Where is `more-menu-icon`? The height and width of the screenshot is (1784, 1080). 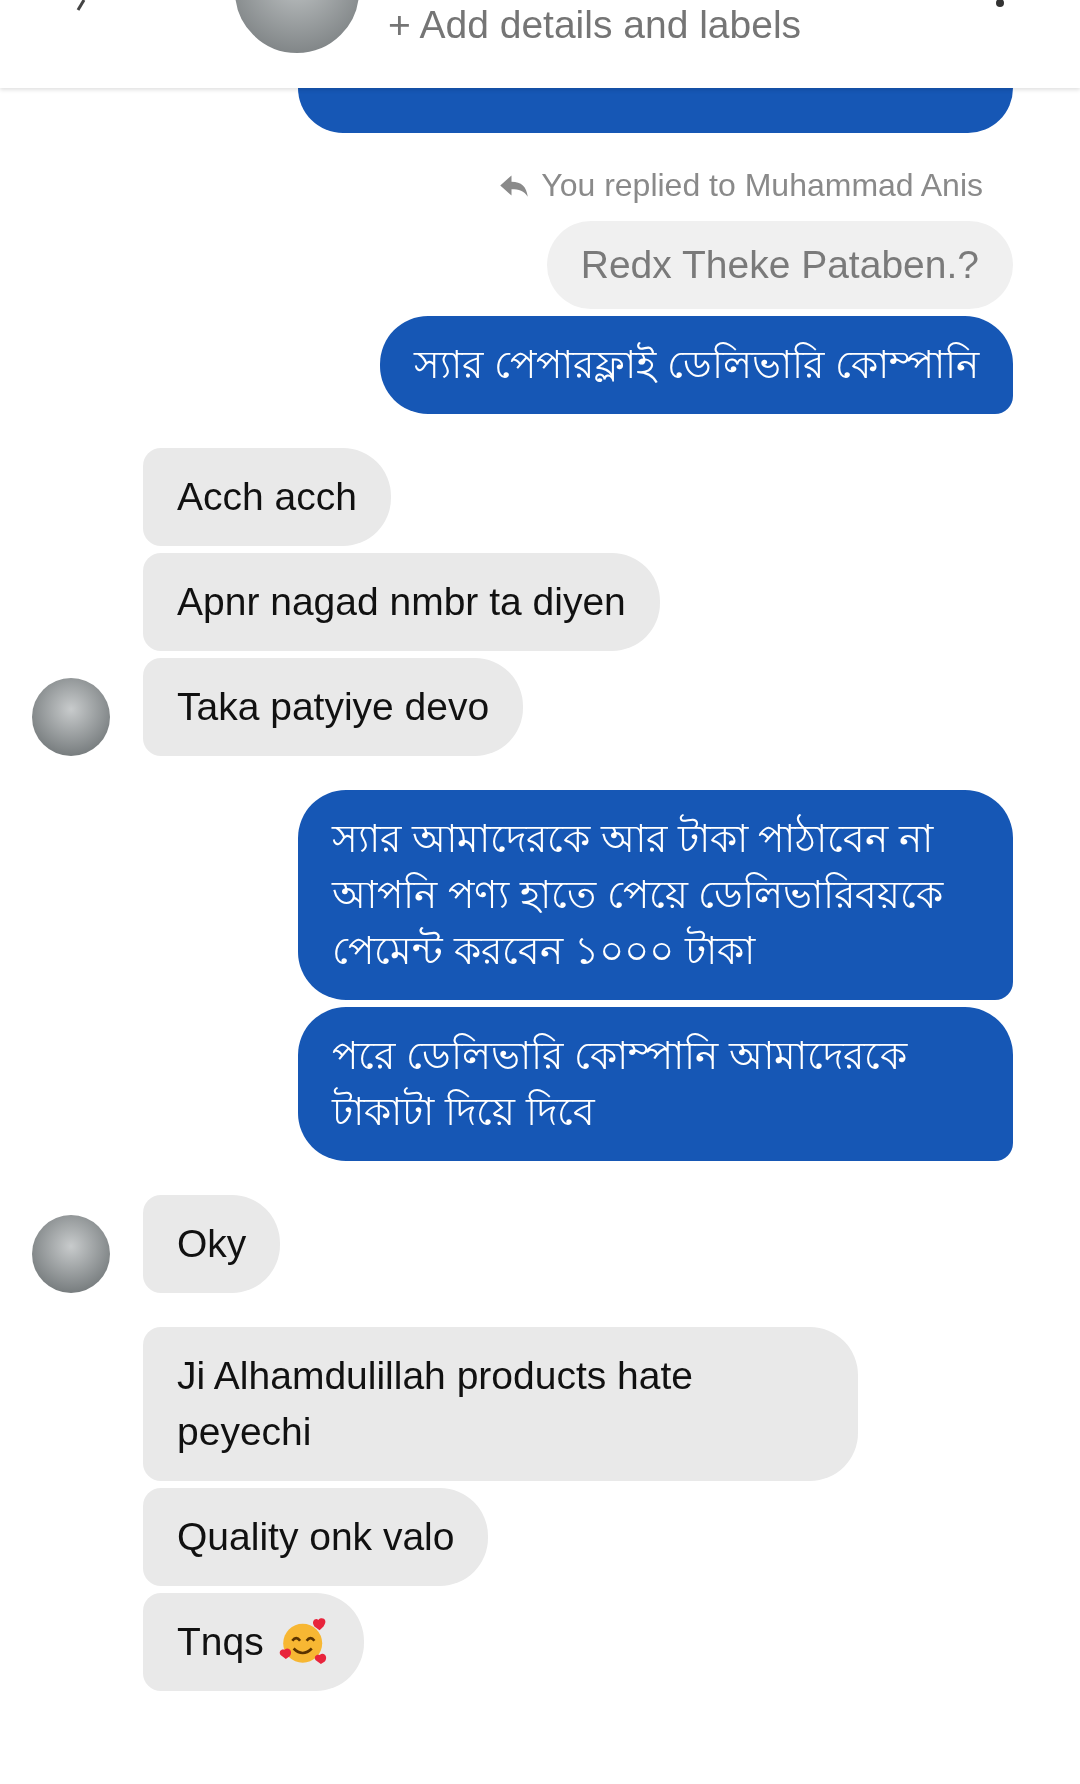 more-menu-icon is located at coordinates (1000, 5).